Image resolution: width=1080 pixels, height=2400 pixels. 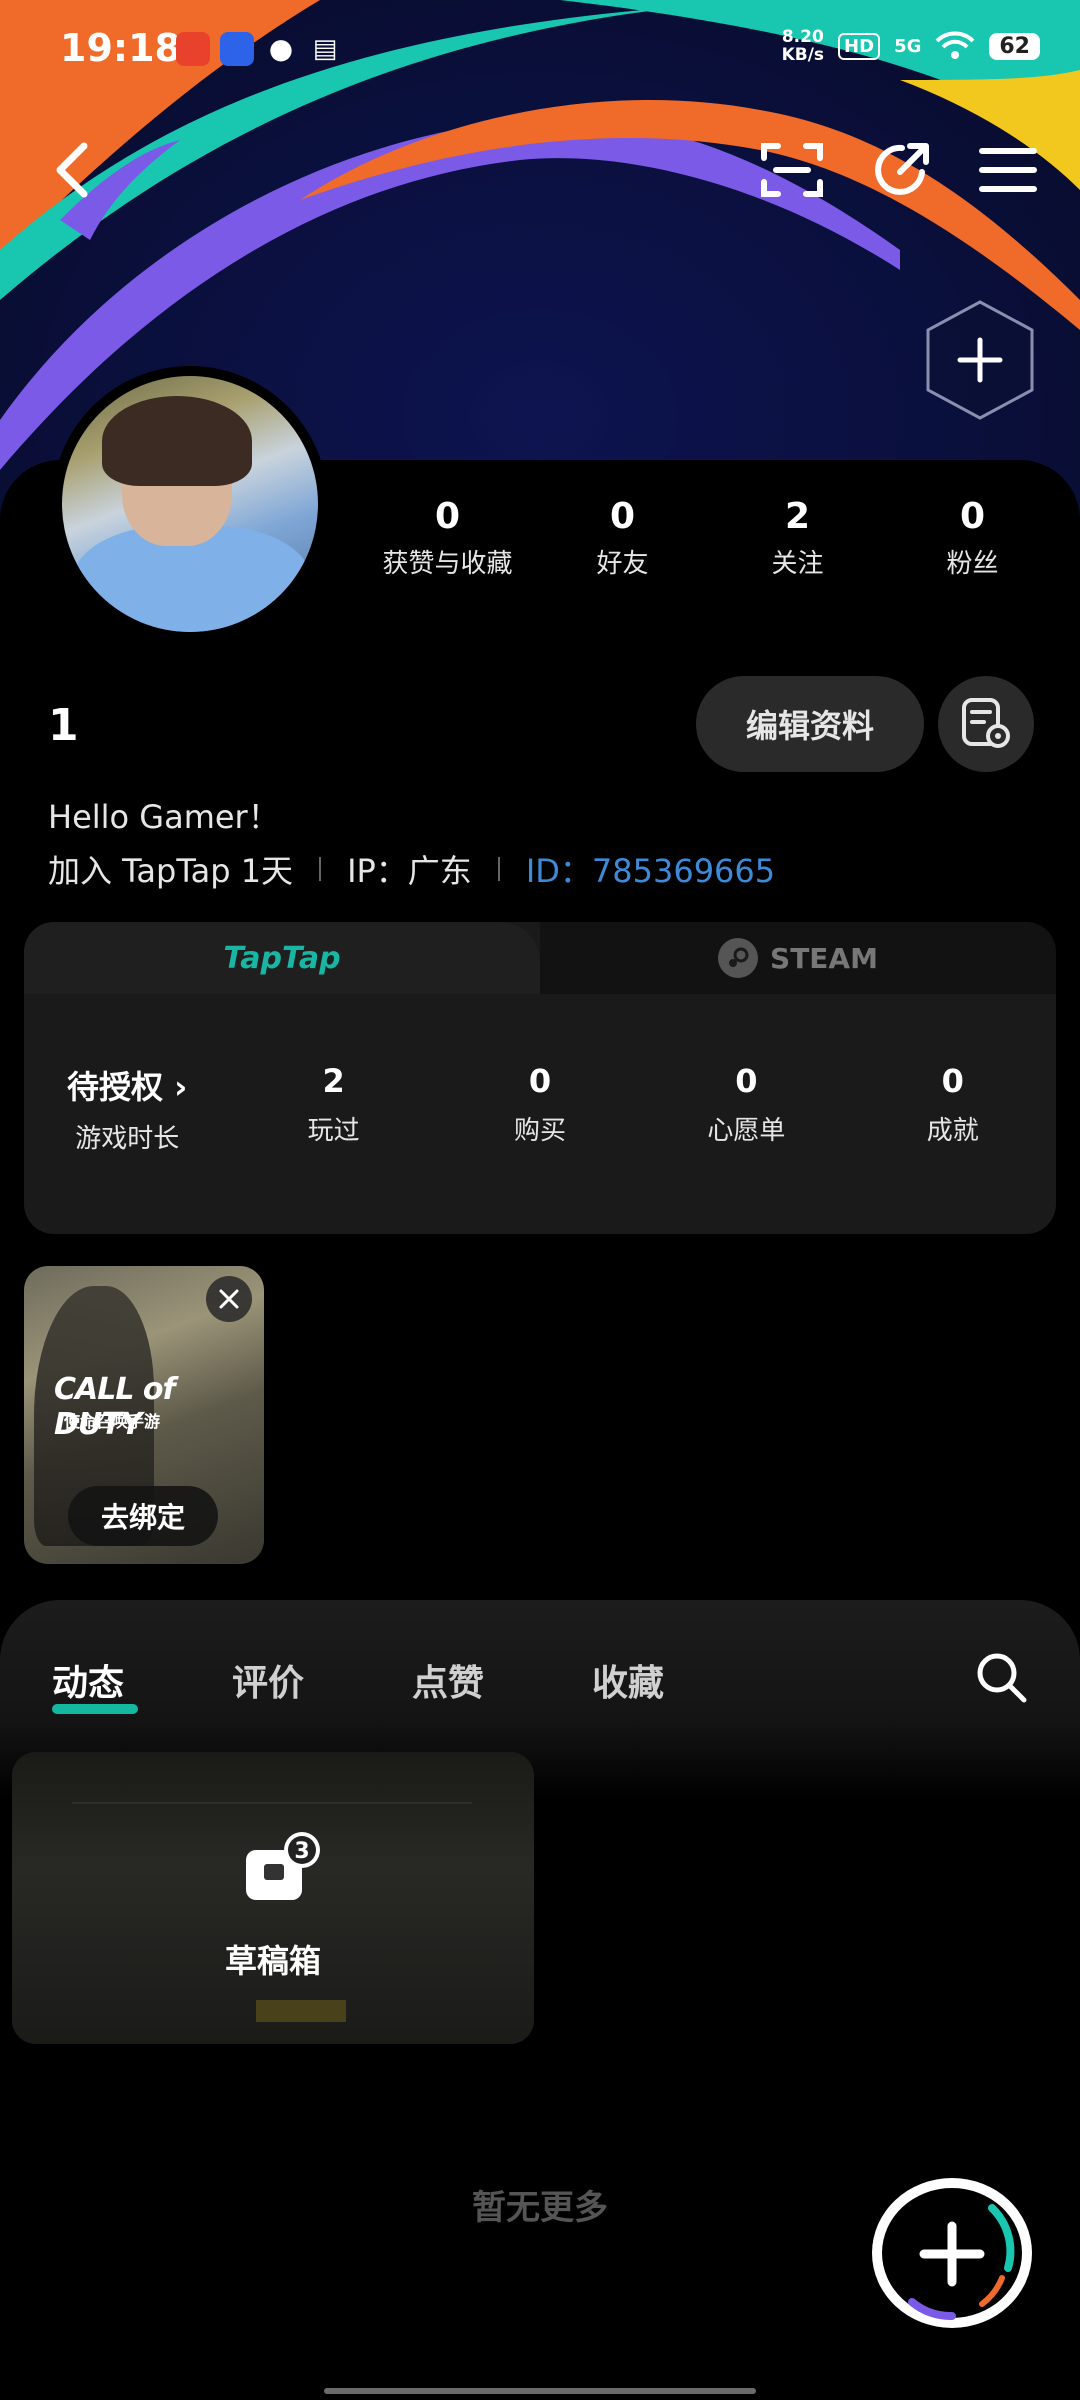 I want to click on ip-location: IP：广东, so click(x=409, y=871).